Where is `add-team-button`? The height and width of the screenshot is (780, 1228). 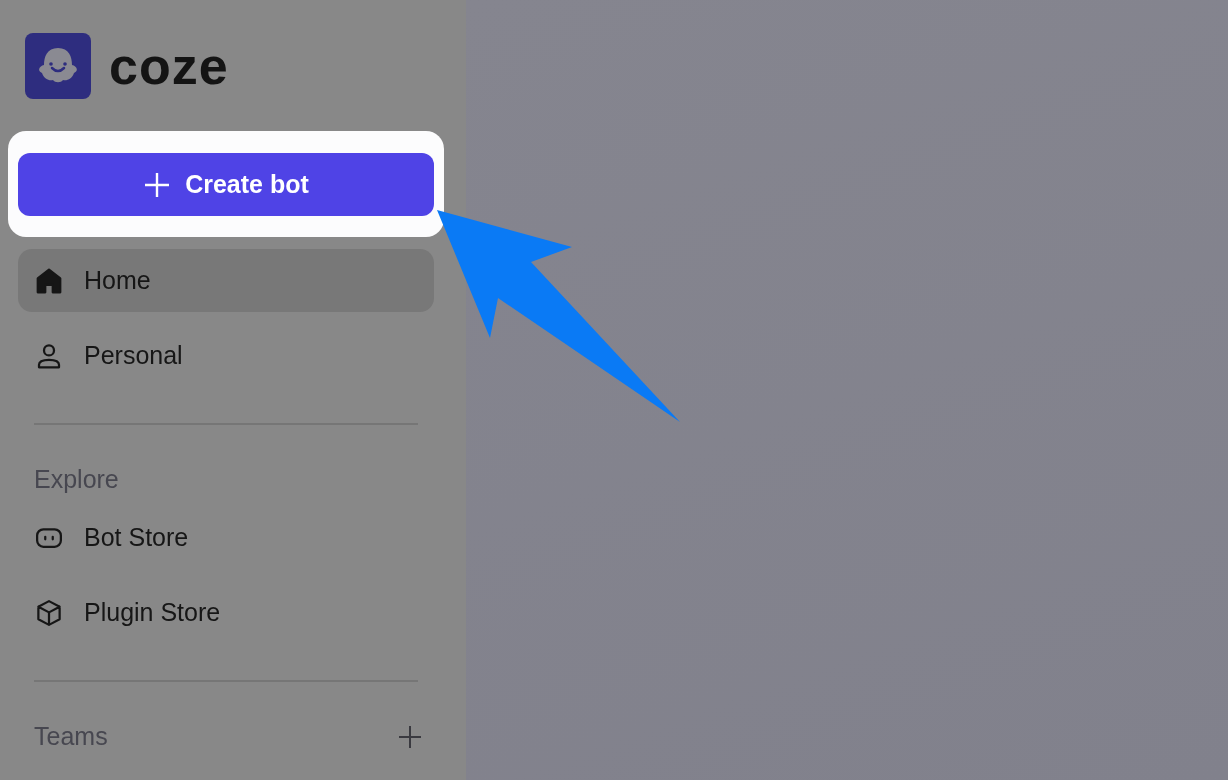
add-team-button is located at coordinates (410, 736).